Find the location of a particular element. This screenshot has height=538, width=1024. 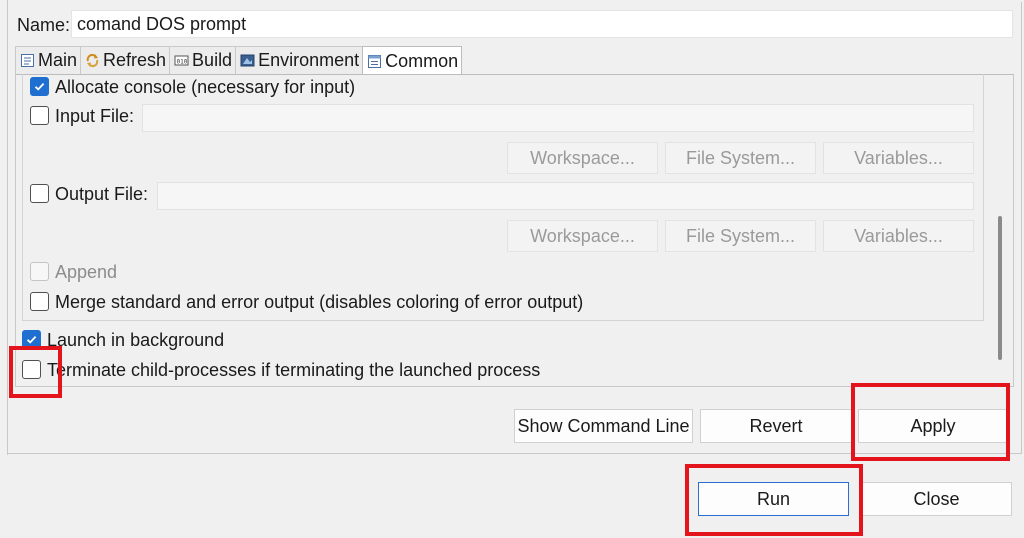

run-button: Run is located at coordinates (773, 499).